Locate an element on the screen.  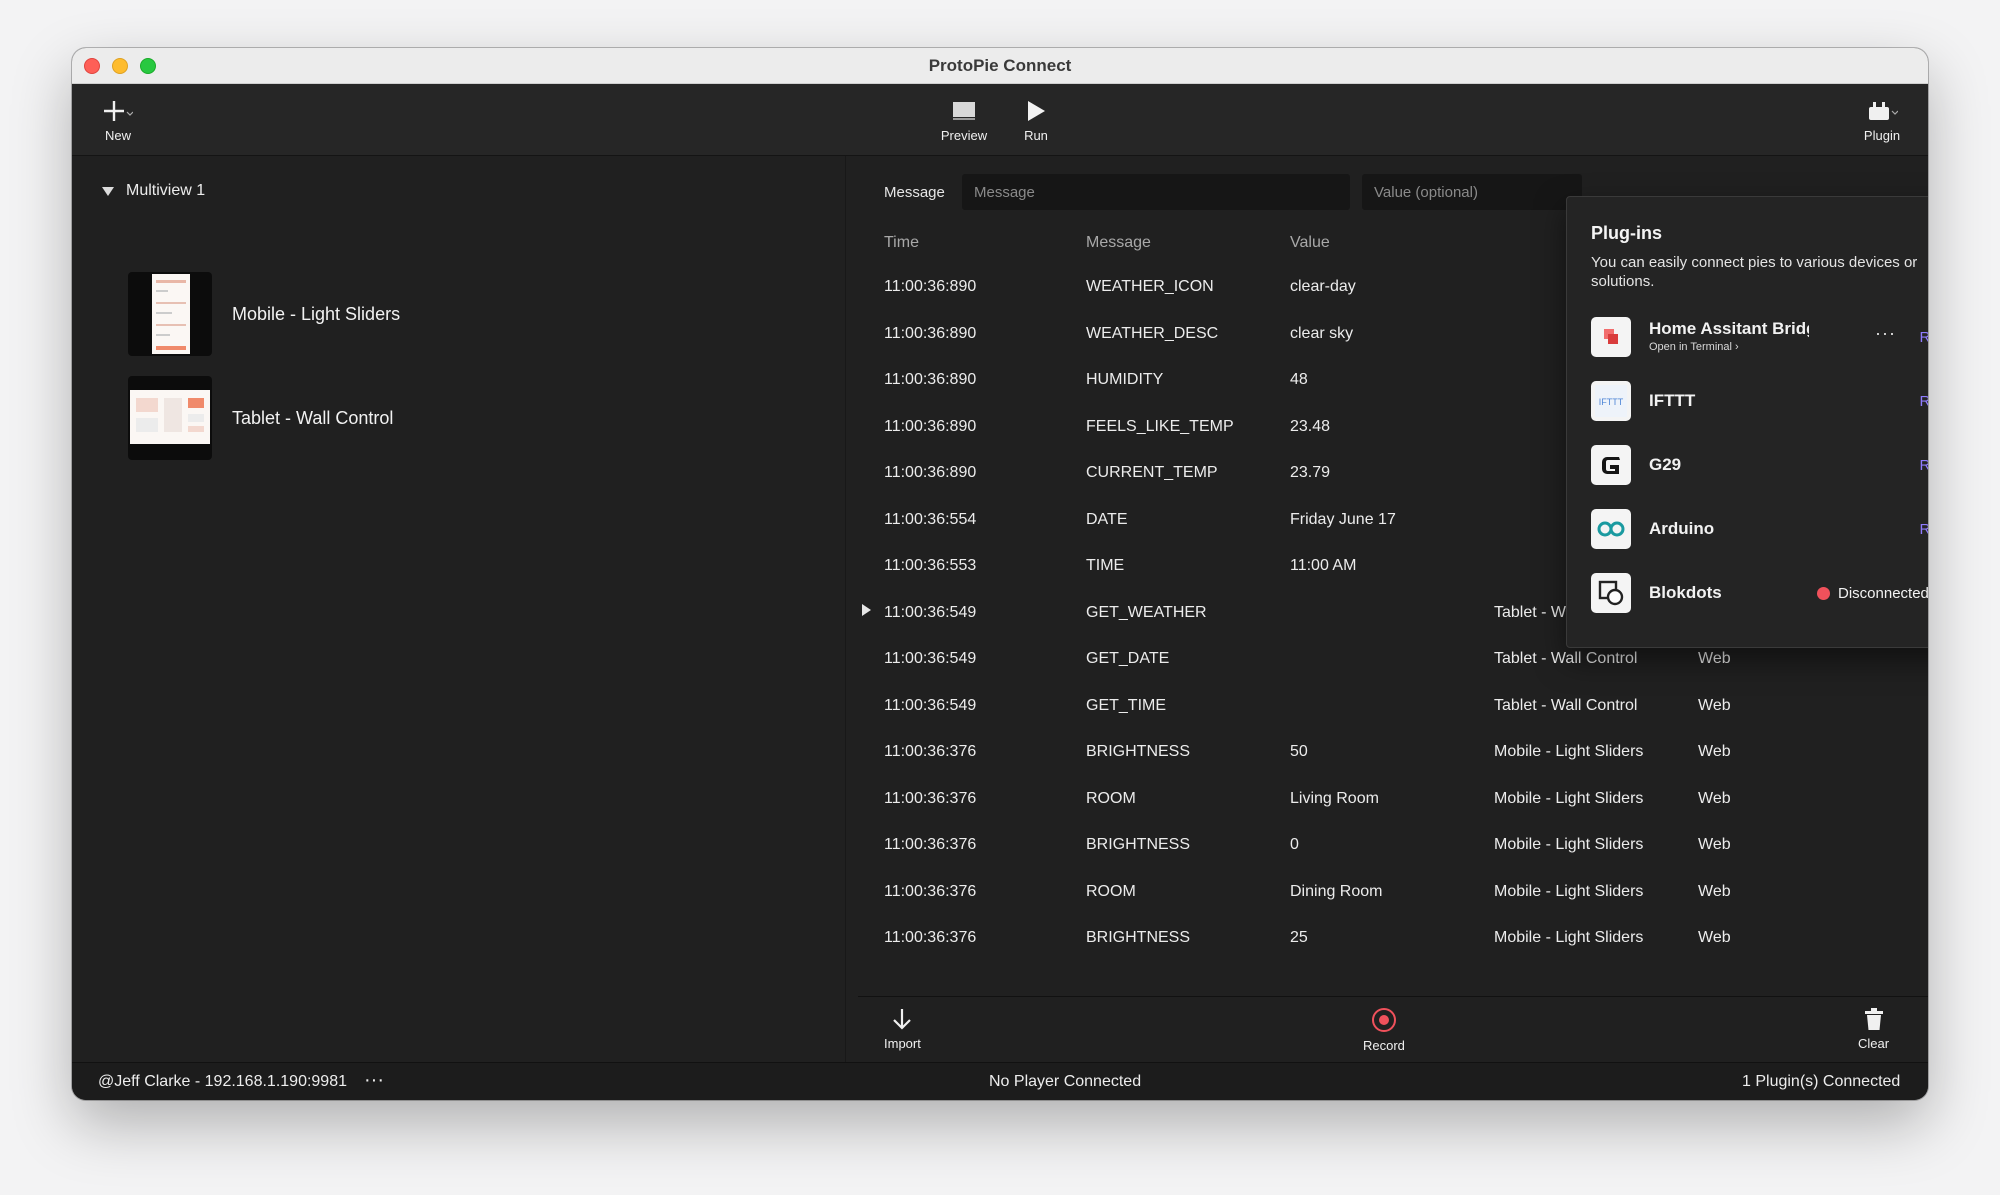
log-value: clear sky is located at coordinates (1322, 333).